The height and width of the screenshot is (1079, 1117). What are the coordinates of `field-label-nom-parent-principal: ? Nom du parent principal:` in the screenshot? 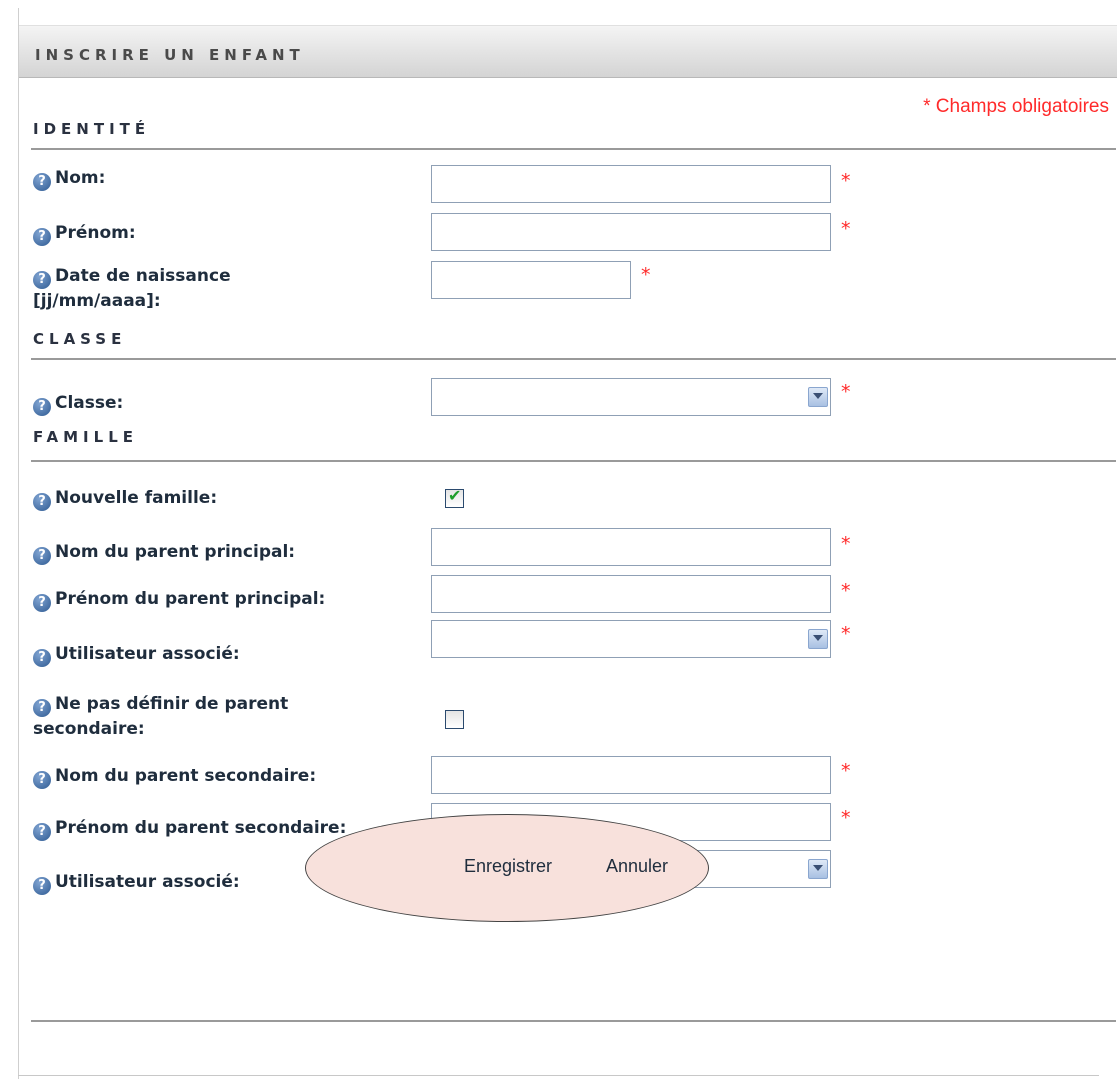 It's located at (164, 552).